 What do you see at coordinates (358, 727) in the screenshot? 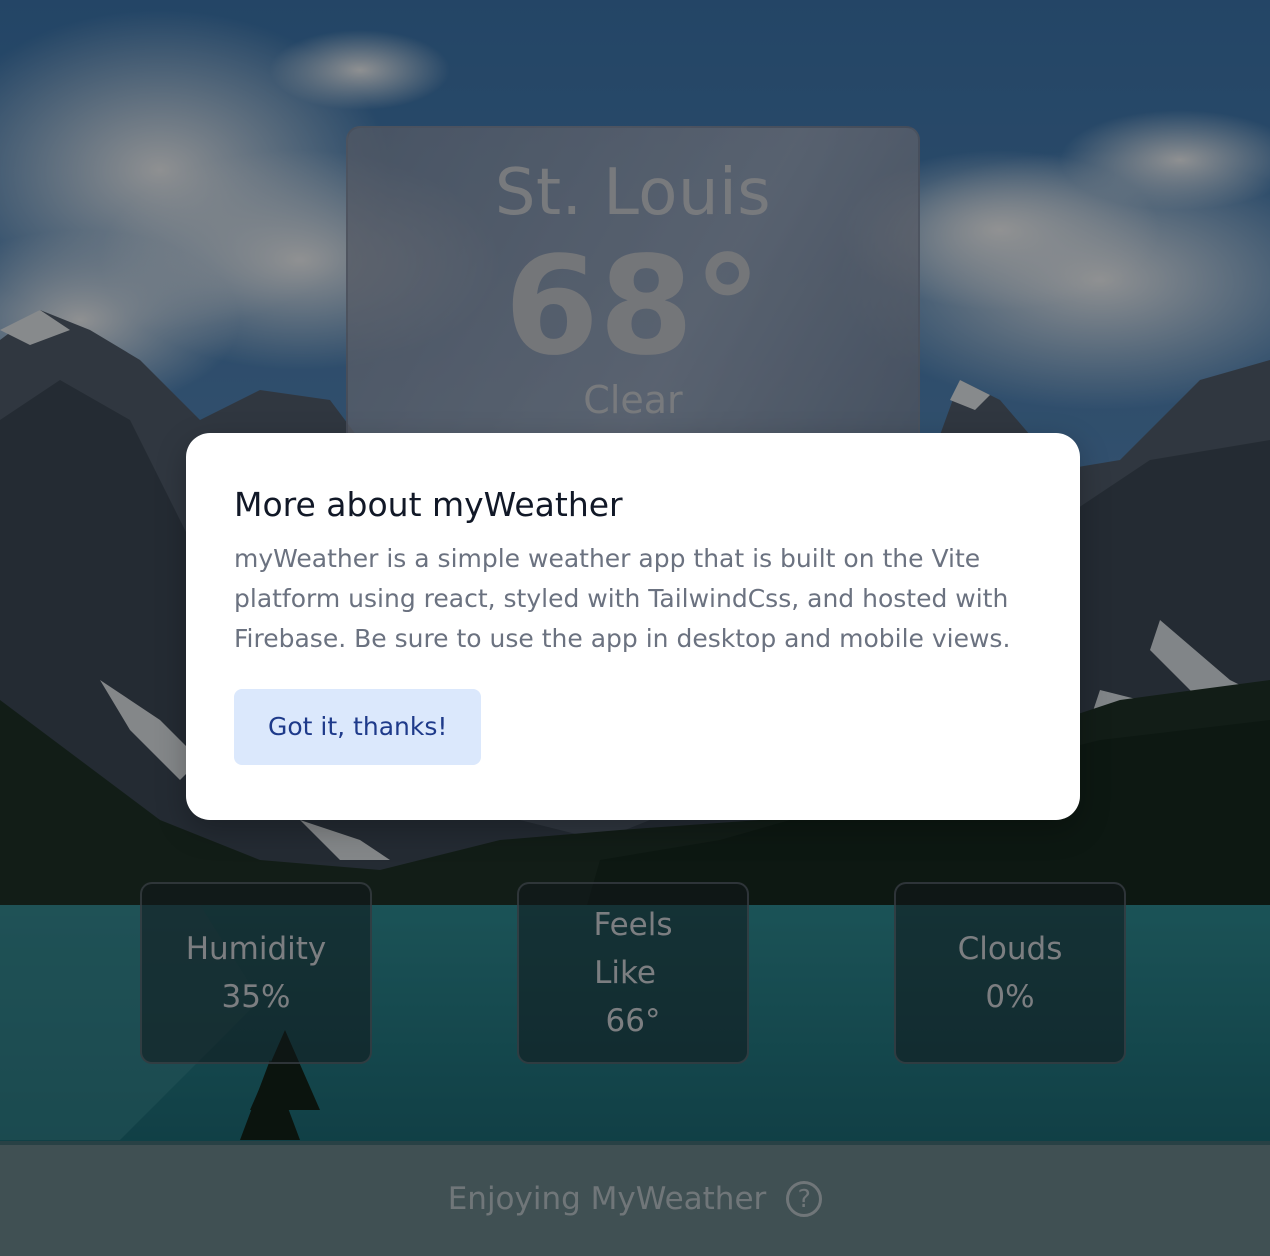
I see `got-it-button: Got it, thanks!` at bounding box center [358, 727].